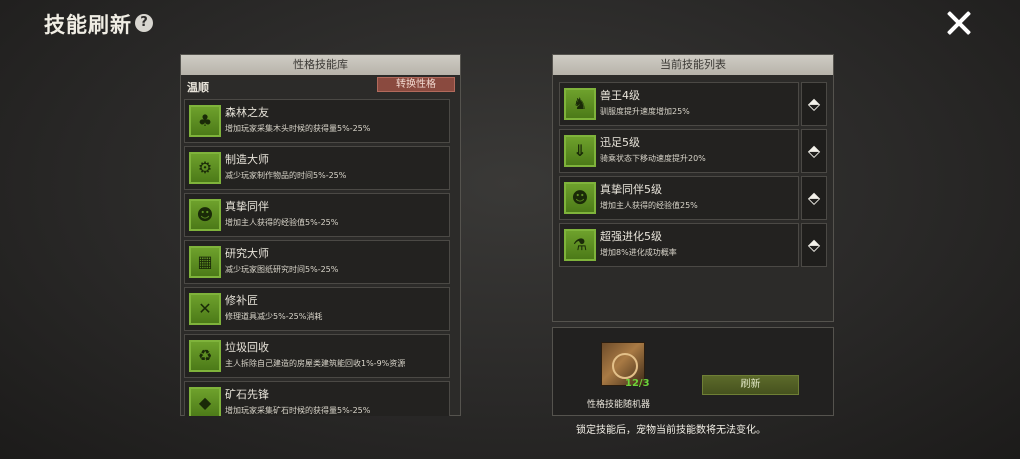 The image size is (1020, 459). Describe the element at coordinates (637, 383) in the screenshot. I see `generator-count: 12/3` at that location.